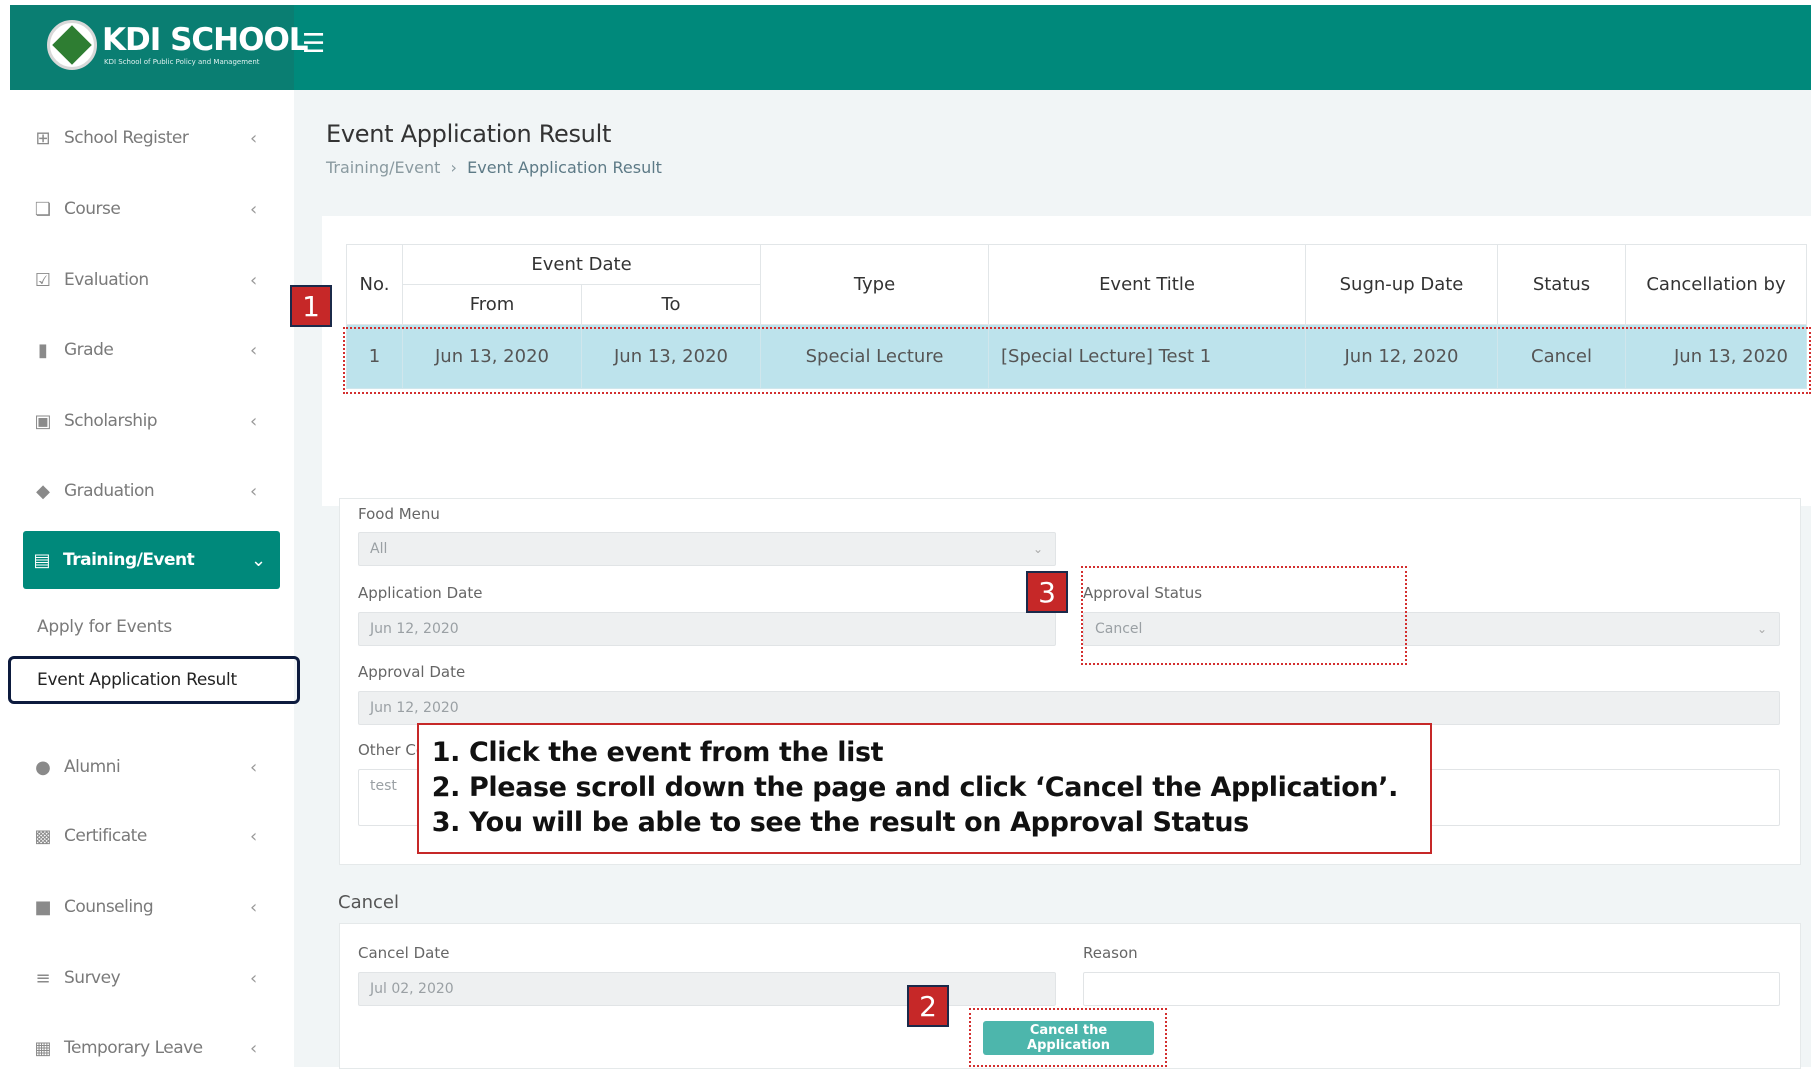  Describe the element at coordinates (152, 350) in the screenshot. I see `sidebar-item-grade: ▮ Grade ‹` at that location.